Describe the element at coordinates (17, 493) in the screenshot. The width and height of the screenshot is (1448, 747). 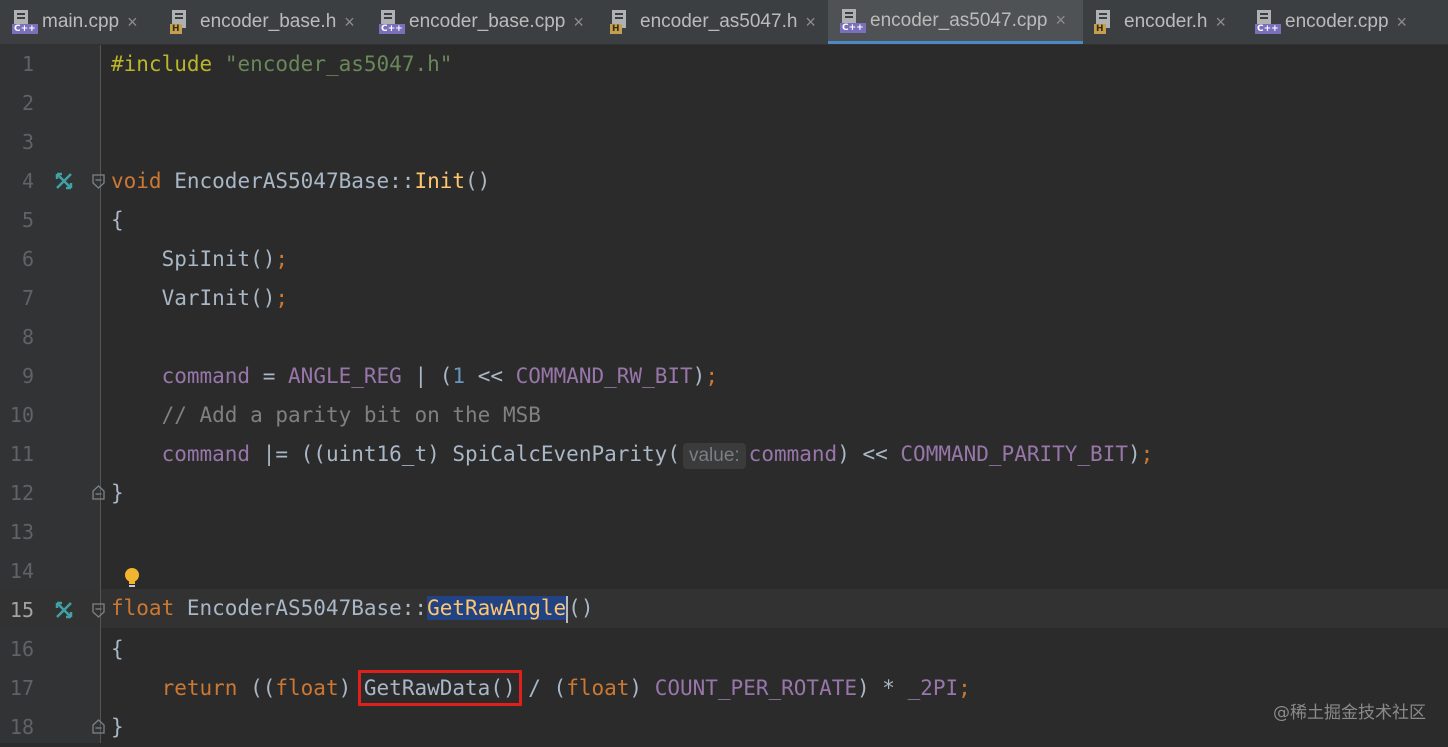
I see `line-number: 12` at that location.